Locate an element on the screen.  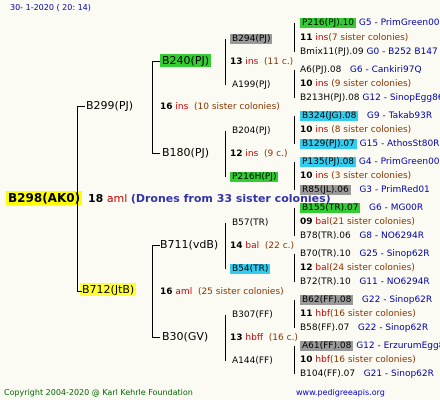
gen2-node-4: B30(GV) is located at coordinates (185, 337).